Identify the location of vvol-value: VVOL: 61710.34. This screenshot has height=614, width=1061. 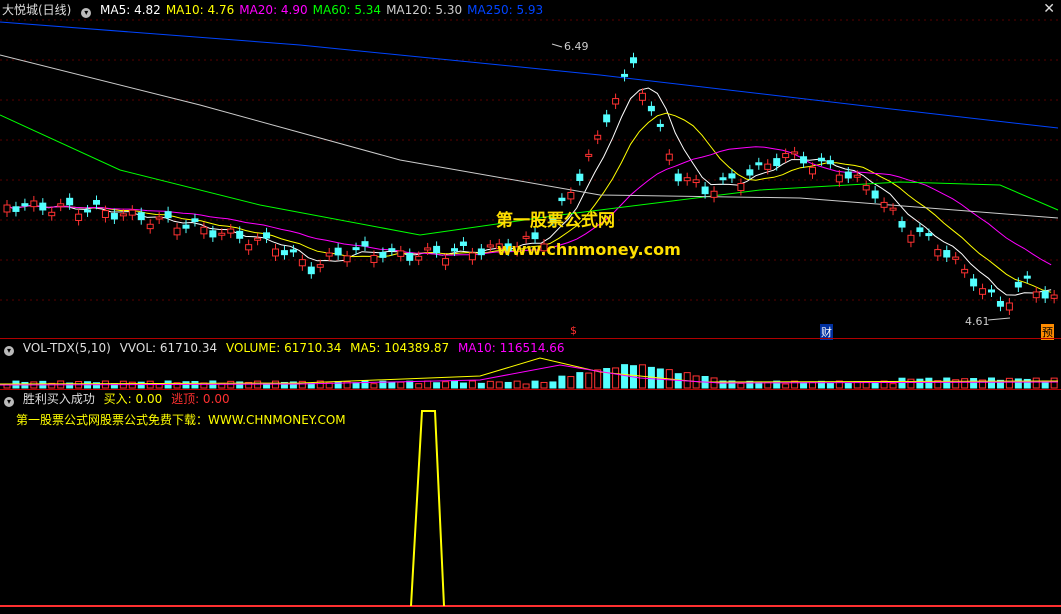
(168, 348).